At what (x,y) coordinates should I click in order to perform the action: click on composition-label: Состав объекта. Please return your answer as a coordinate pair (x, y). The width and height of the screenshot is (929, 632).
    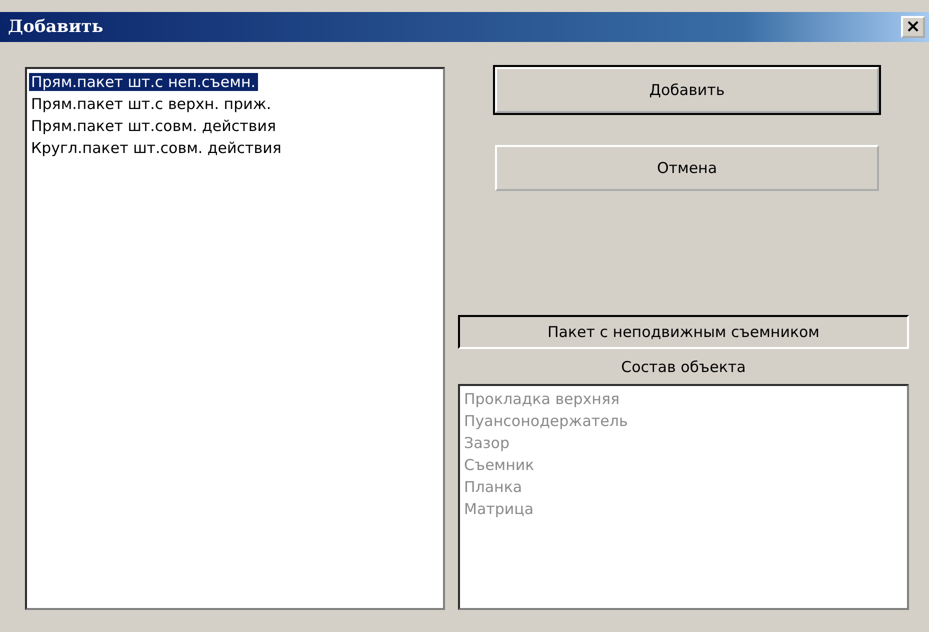
    Looking at the image, I should click on (683, 367).